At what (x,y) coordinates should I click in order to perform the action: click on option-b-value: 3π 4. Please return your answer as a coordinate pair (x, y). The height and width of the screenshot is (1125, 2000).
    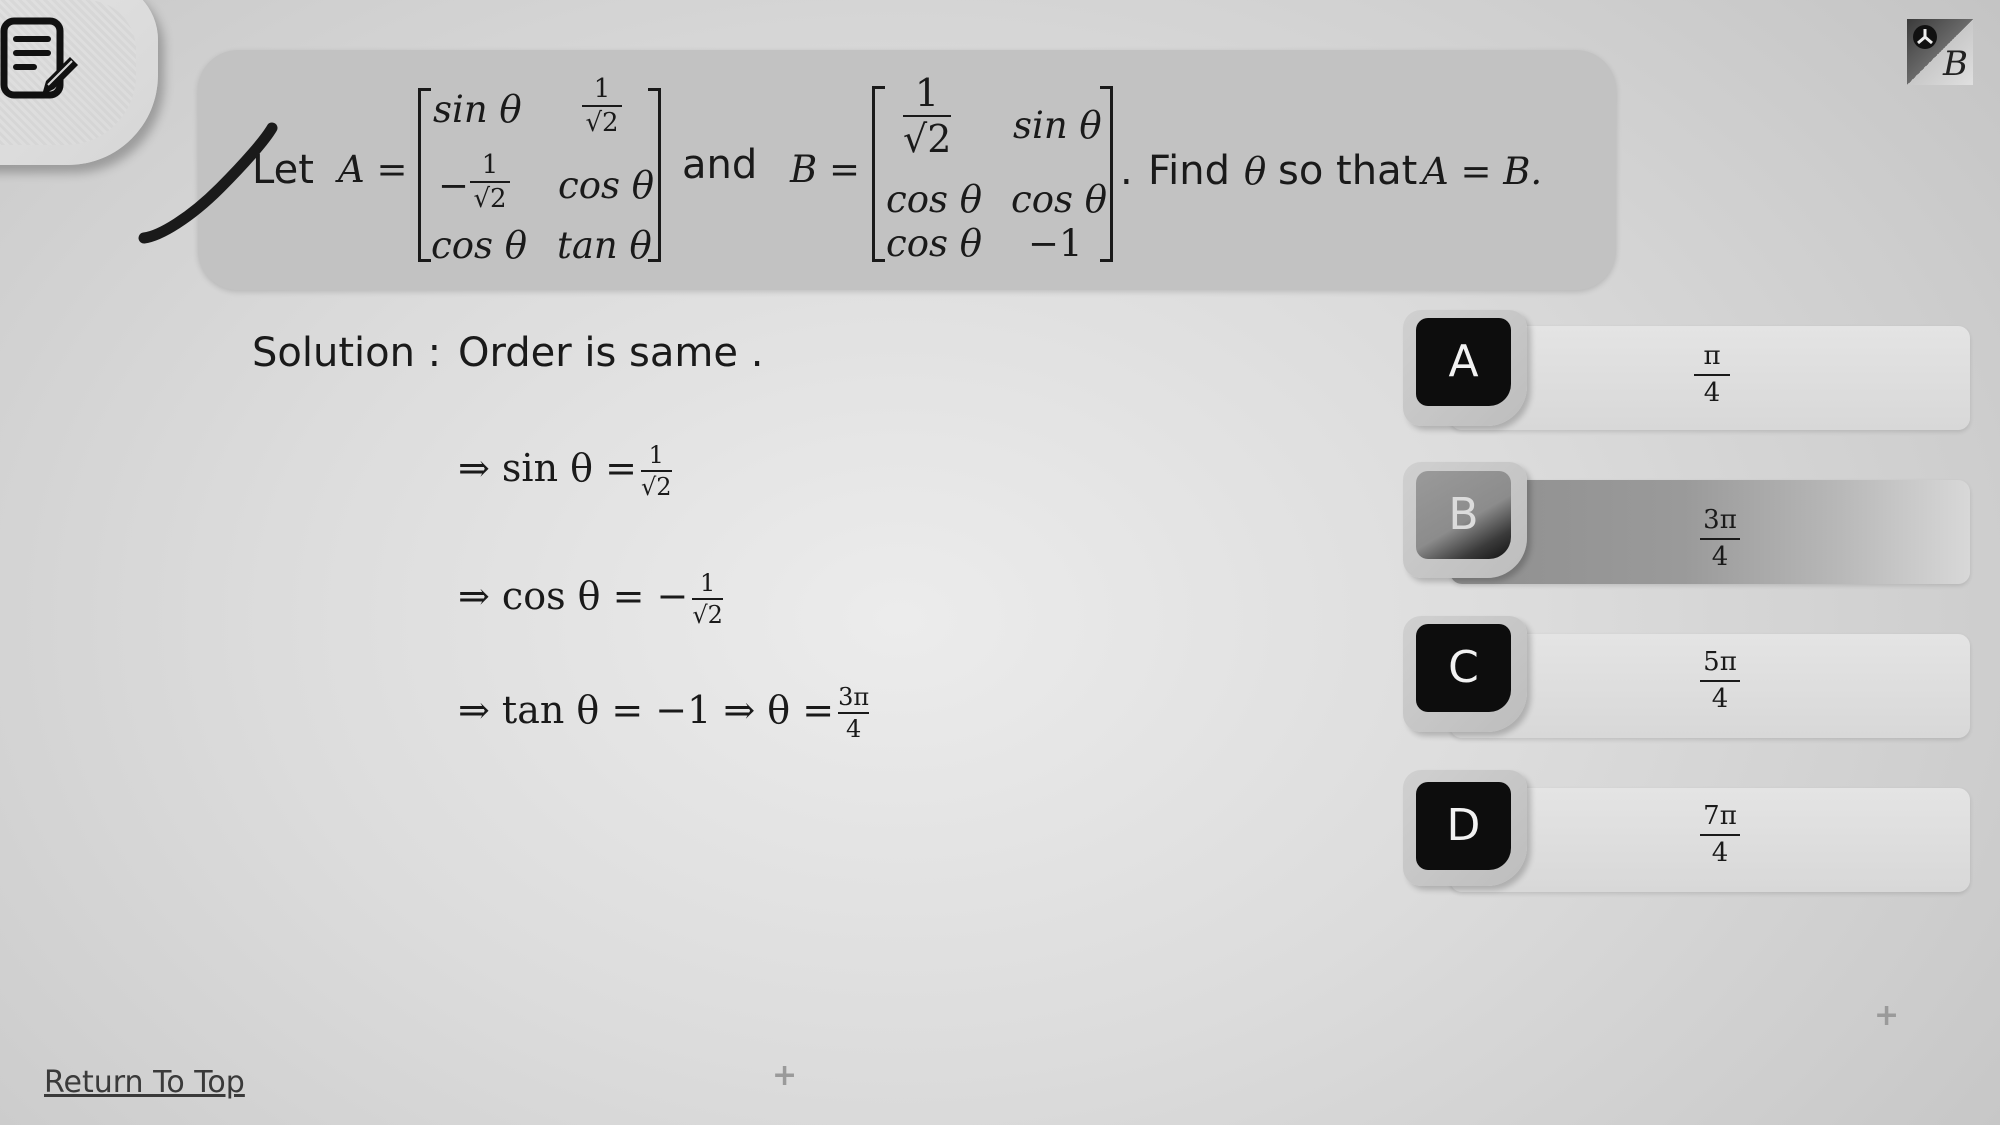
    Looking at the image, I should click on (1720, 538).